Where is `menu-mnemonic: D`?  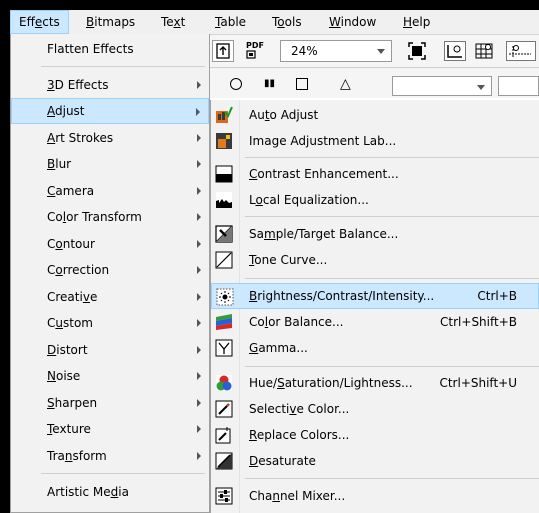 menu-mnemonic: D is located at coordinates (254, 461).